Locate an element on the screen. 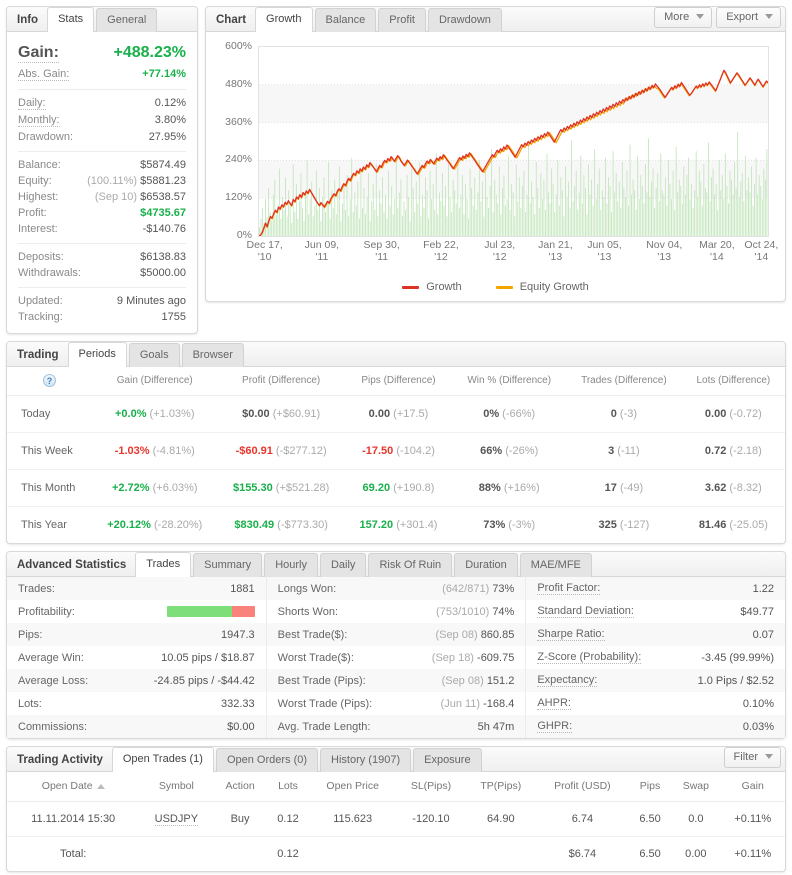 The height and width of the screenshot is (875, 792). more-button: More is located at coordinates (683, 17).